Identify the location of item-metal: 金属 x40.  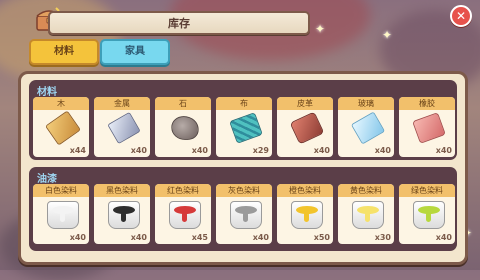
(122, 127).